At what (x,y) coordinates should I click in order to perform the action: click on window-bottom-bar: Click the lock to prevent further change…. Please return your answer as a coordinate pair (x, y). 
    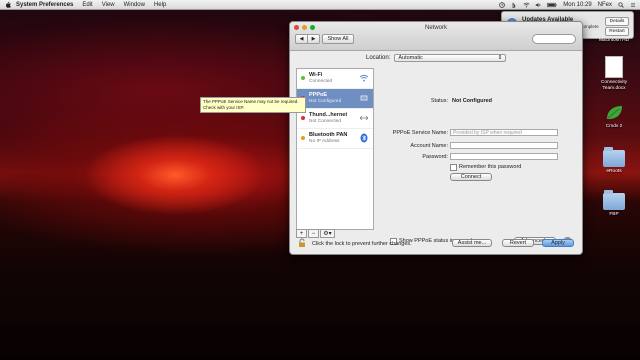
    Looking at the image, I should click on (436, 244).